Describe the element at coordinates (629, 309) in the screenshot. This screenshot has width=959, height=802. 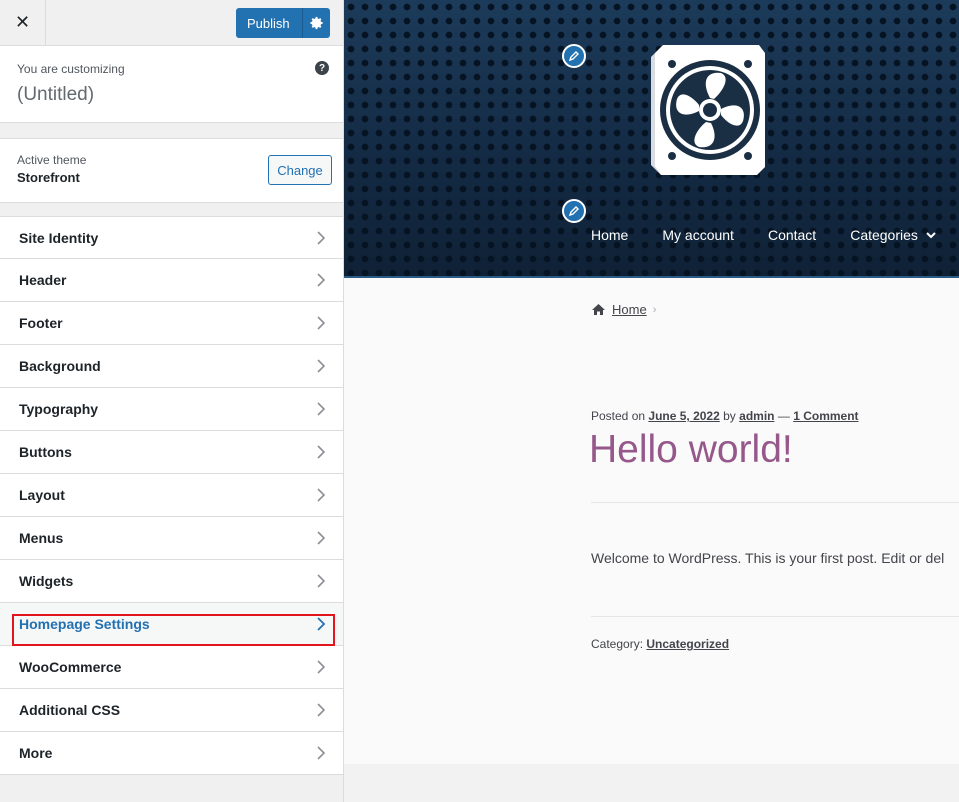
I see `breadcrumb-home-link: Home` at that location.